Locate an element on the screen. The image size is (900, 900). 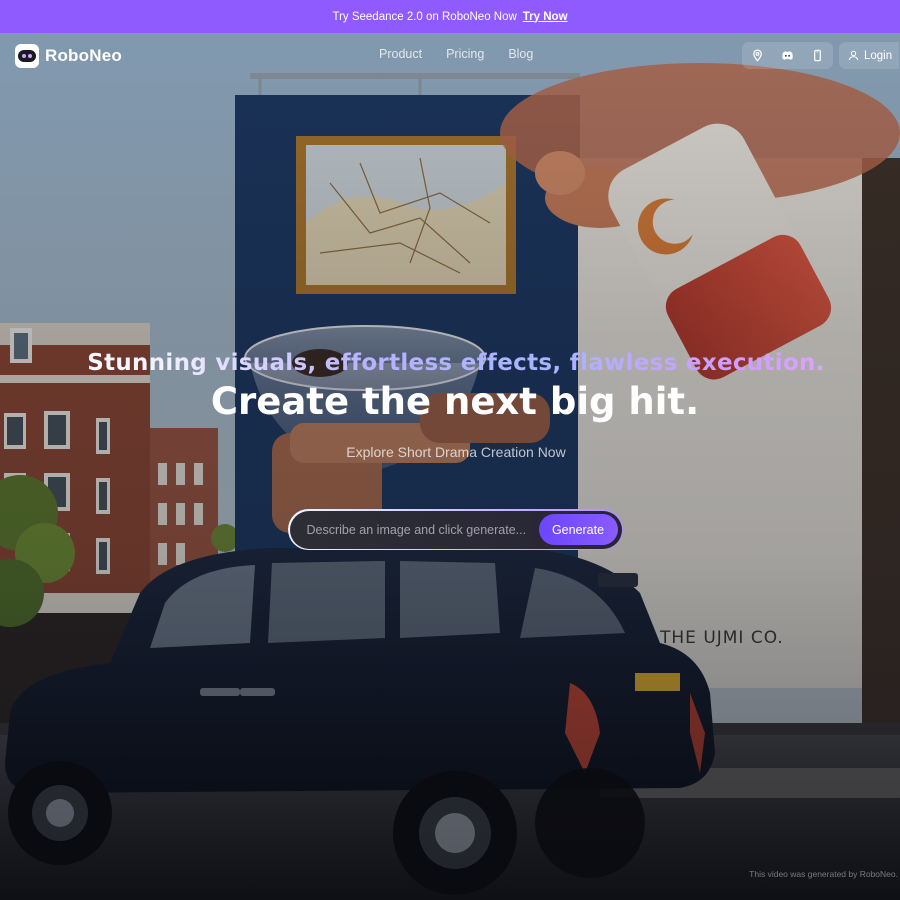
billboard-sign-text: THE UJMI CO. is located at coordinates (721, 638).